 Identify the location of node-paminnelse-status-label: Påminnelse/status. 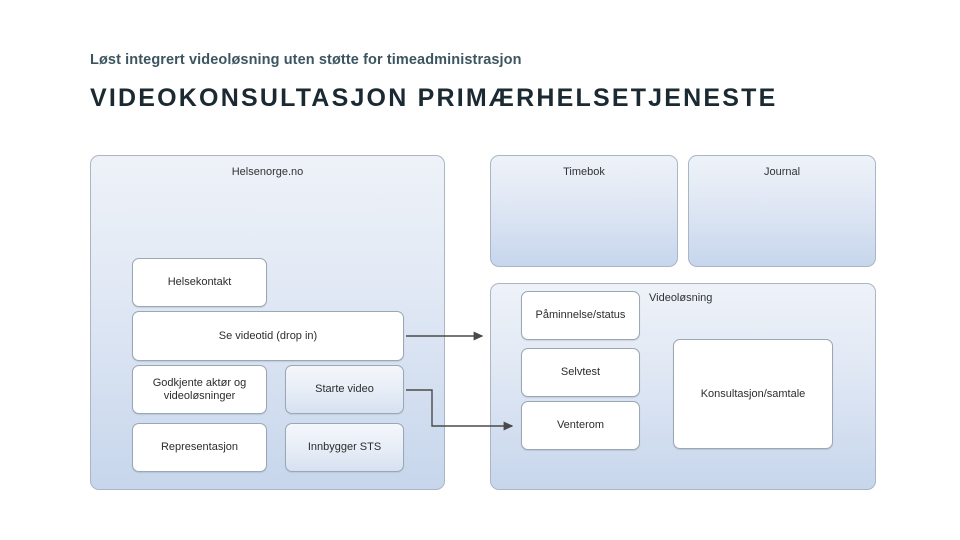
(580, 315).